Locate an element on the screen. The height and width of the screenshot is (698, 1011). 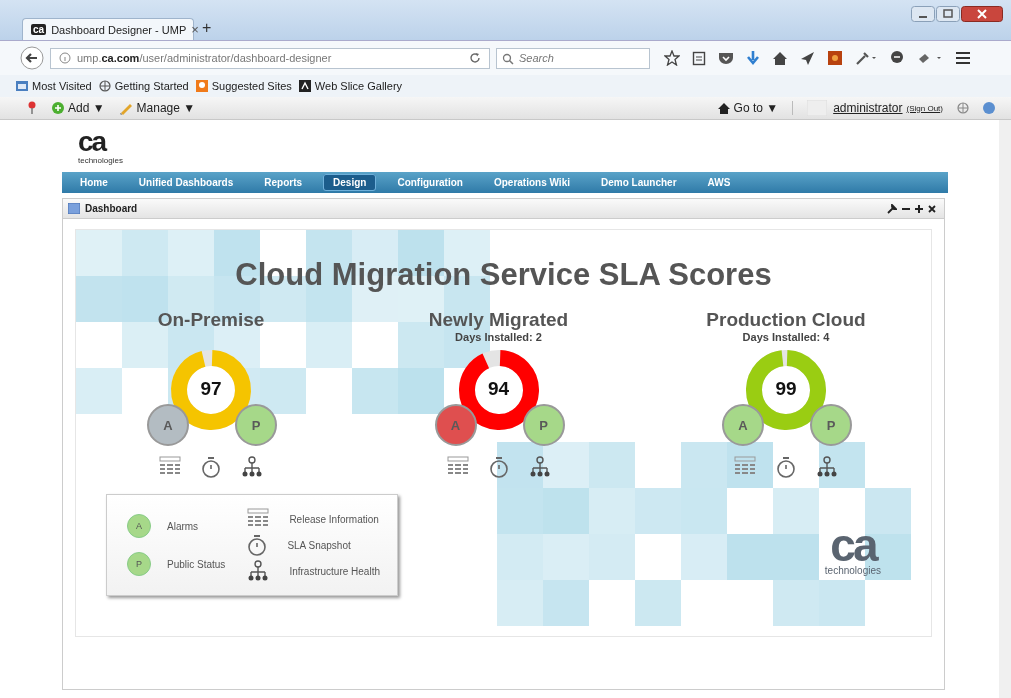
legend-label: Alarms is located at coordinates (183, 526).